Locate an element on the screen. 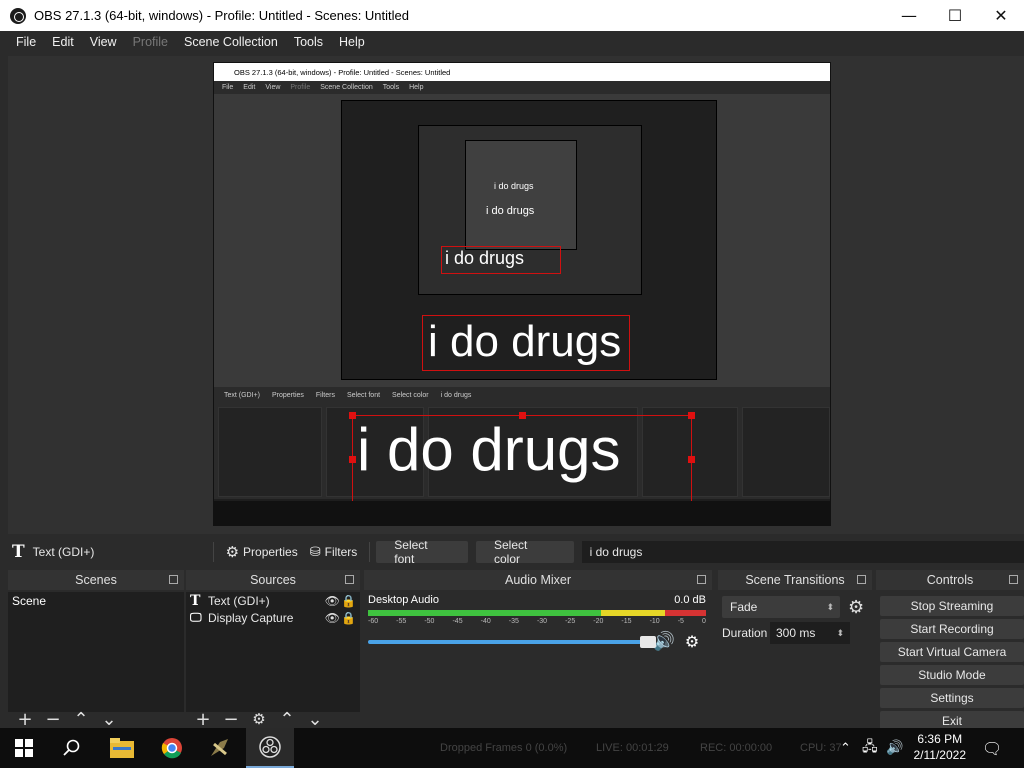 The height and width of the screenshot is (768, 1024). source-item-label: Text (GDI+) is located at coordinates (239, 600).